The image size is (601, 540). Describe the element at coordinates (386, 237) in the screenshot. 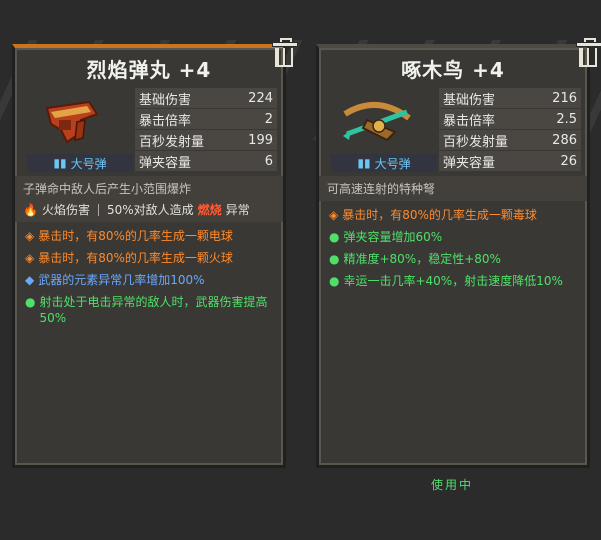

I see `effect-item: ● 弹夹容量增加60%` at that location.